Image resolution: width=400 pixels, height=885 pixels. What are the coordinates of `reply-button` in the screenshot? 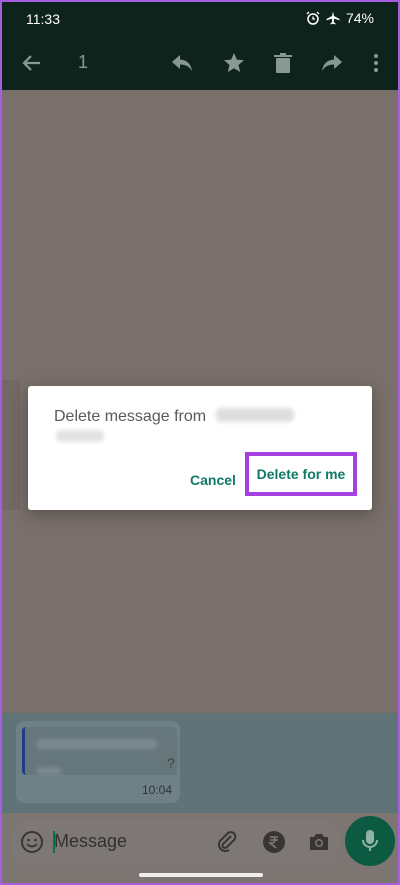 It's located at (182, 63).